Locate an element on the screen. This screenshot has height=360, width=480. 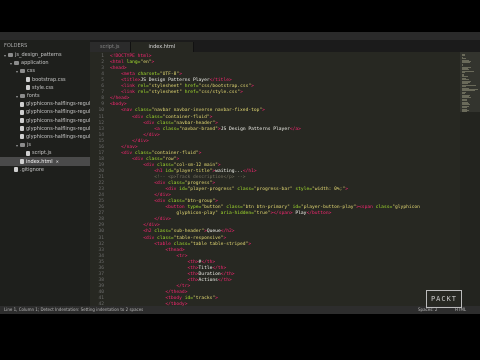
code-token: Title is located at coordinates (205, 268).